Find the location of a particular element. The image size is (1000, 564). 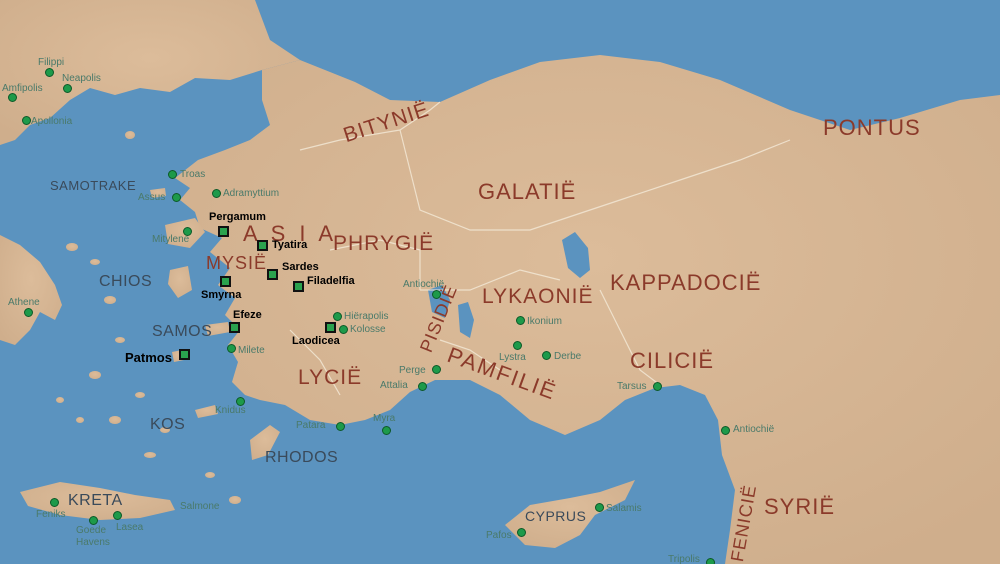

city-label-lystra: Lystra is located at coordinates (512, 357).